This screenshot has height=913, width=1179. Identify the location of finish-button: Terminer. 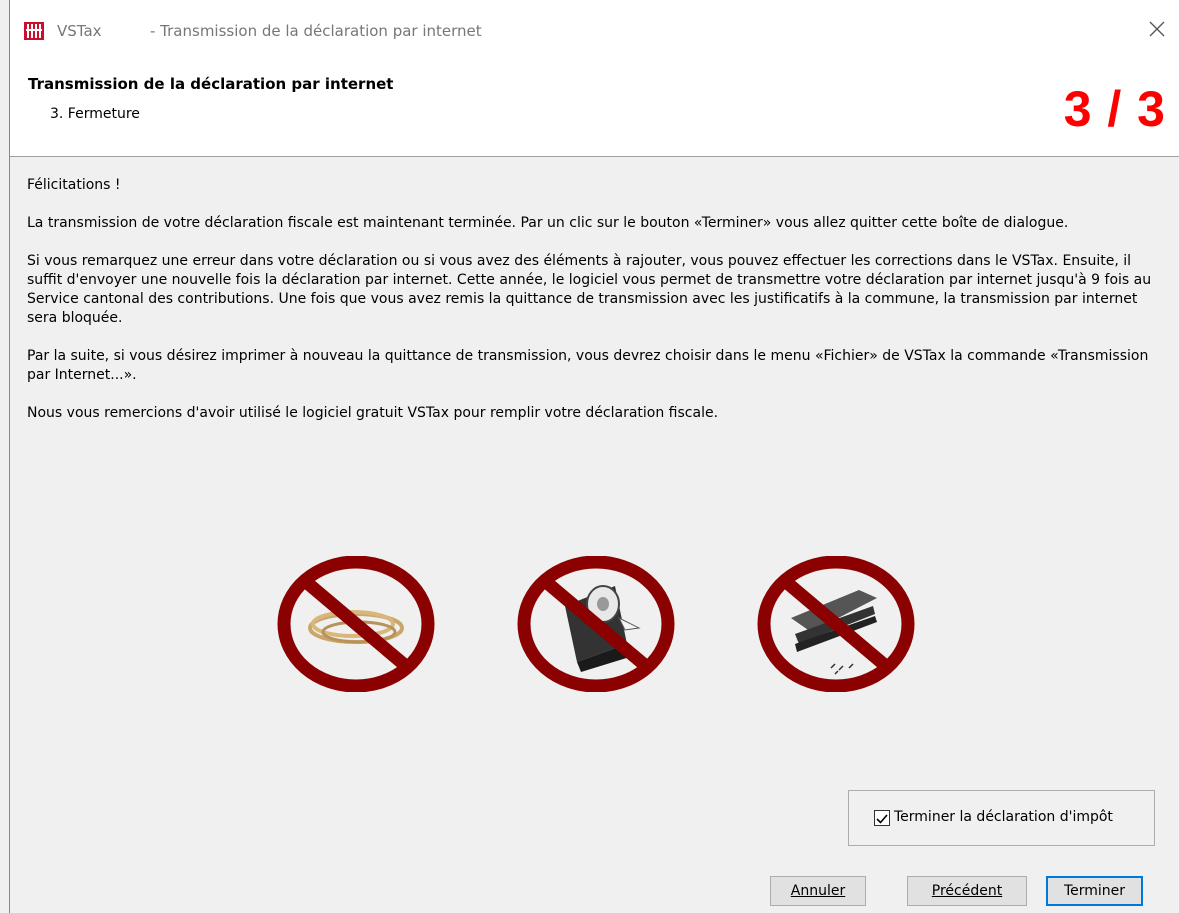
(1094, 891).